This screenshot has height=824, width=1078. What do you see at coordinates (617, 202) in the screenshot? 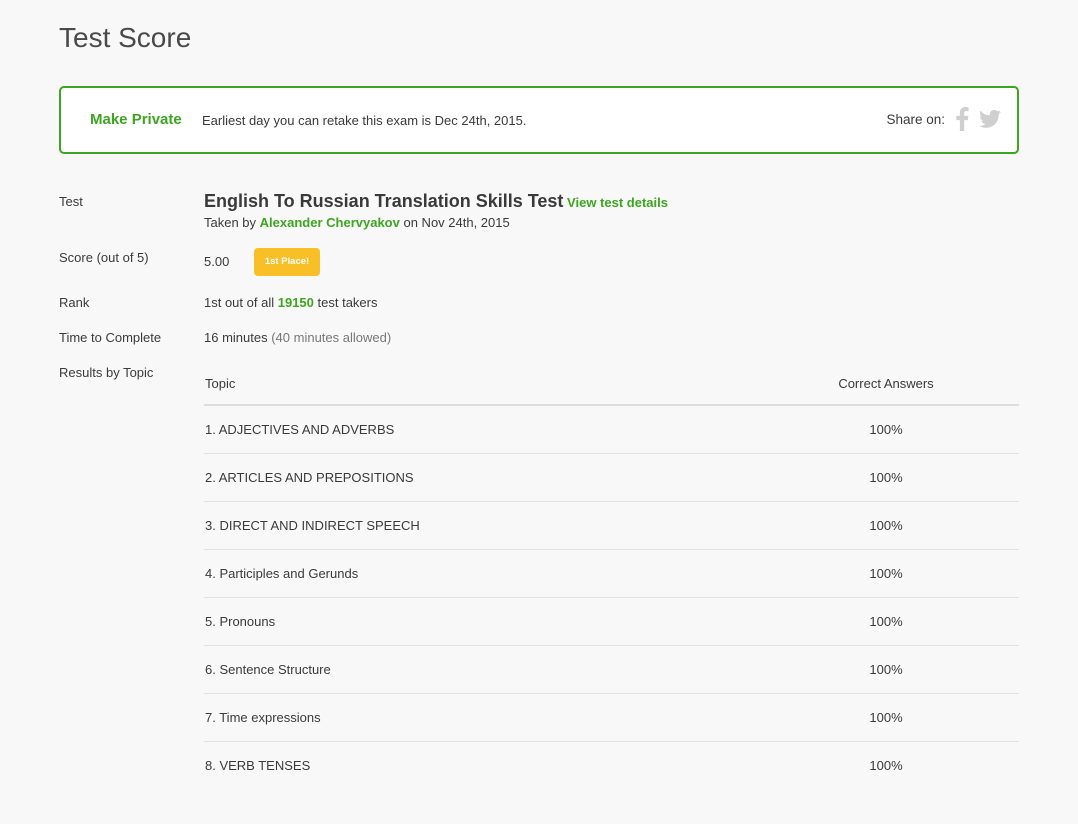
I see `view-test-details-link: View test details` at bounding box center [617, 202].